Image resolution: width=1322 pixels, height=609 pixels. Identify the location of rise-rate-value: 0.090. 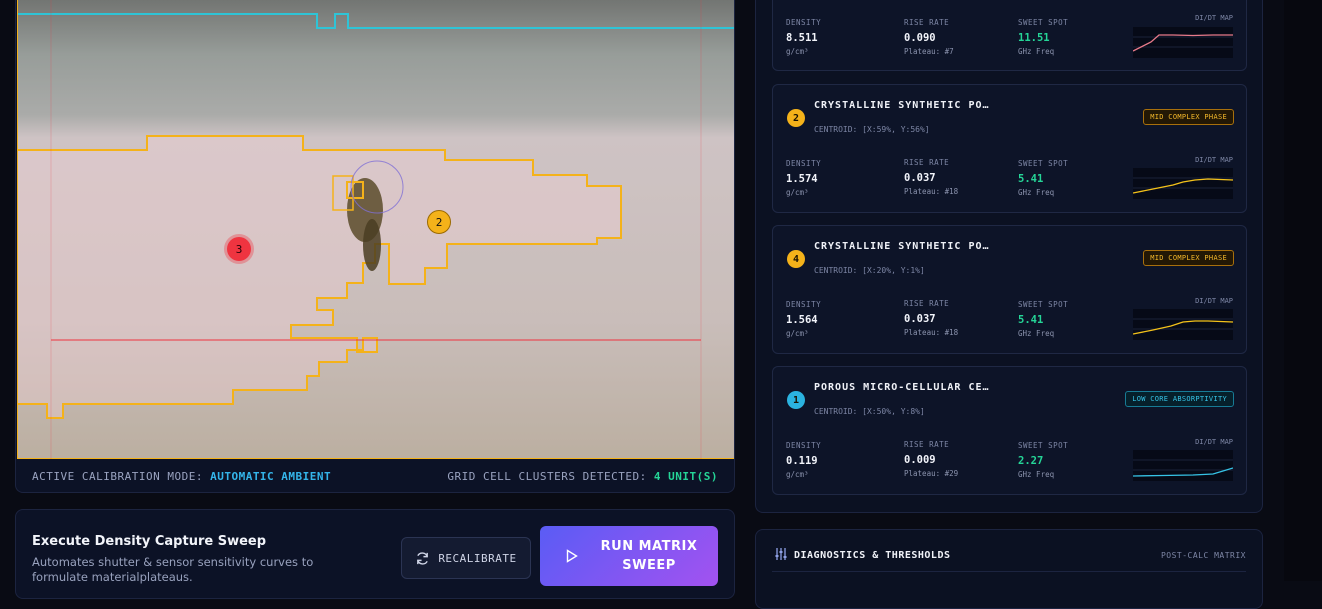
(920, 38).